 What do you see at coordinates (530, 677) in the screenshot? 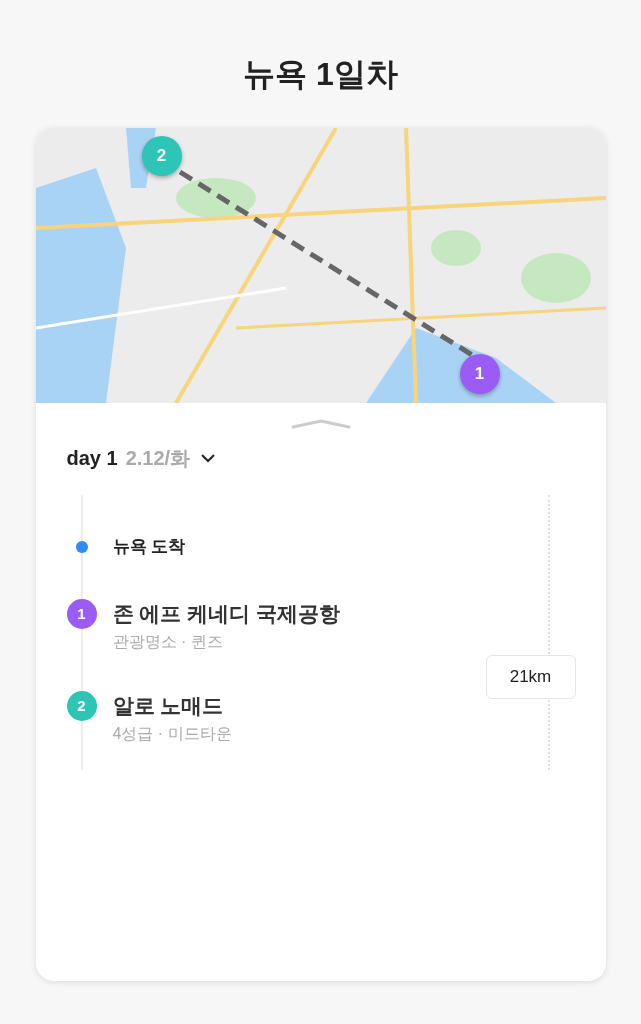
I see `distance-tag: 21km` at bounding box center [530, 677].